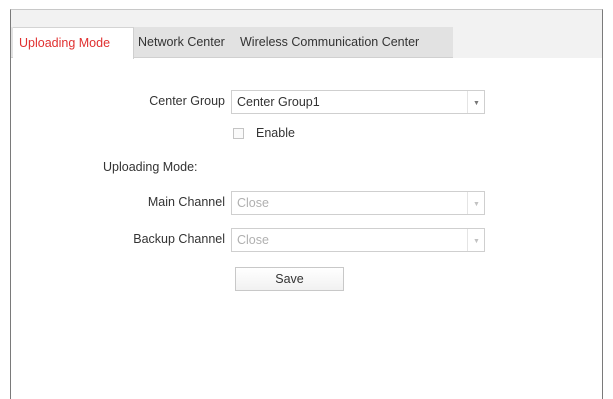 This screenshot has width=613, height=399. What do you see at coordinates (150, 167) in the screenshot?
I see `uploading-mode-heading: Uploading Mode:` at bounding box center [150, 167].